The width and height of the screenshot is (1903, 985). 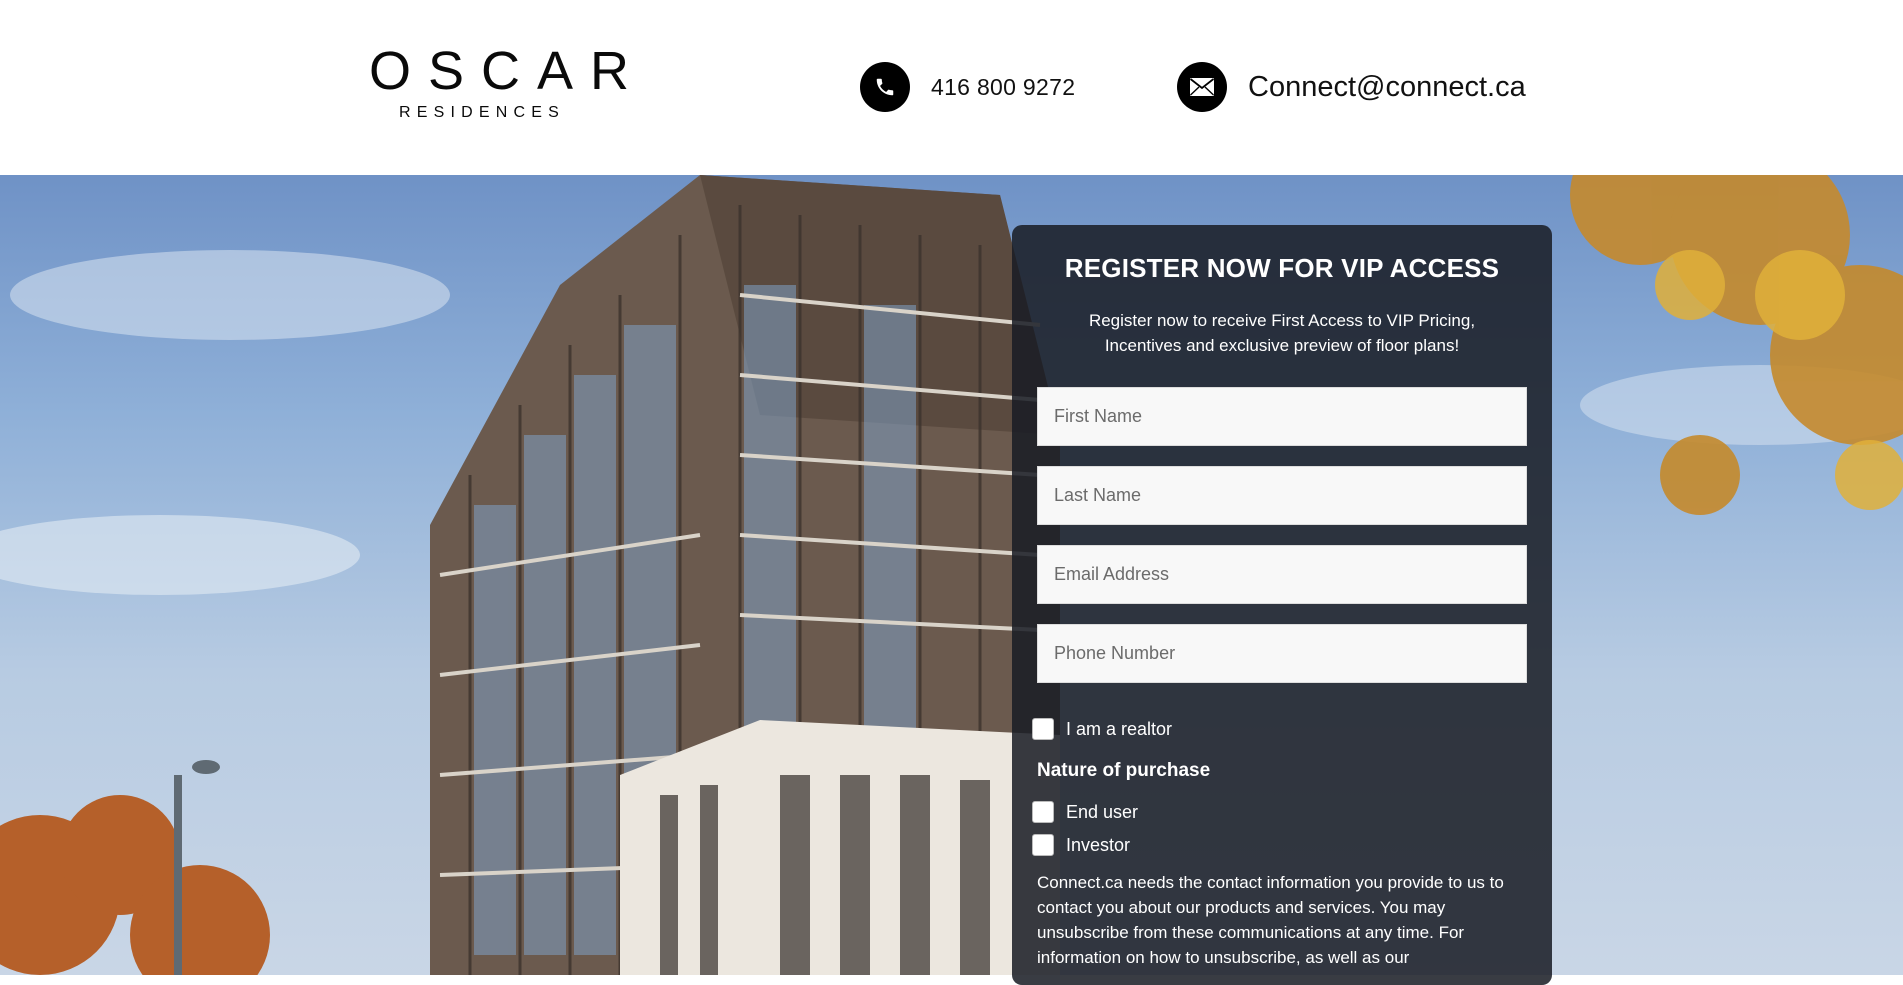 I want to click on end-user-checkbox, so click(x=1043, y=812).